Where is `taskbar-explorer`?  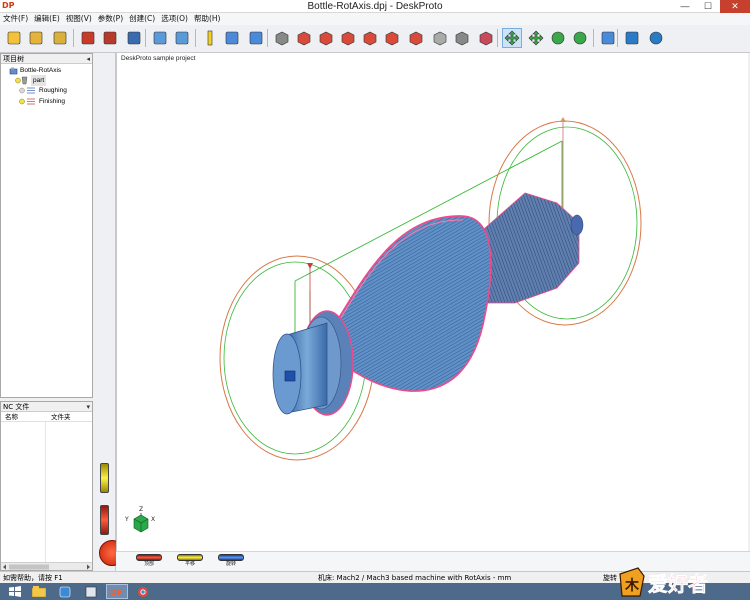 taskbar-explorer is located at coordinates (39, 591).